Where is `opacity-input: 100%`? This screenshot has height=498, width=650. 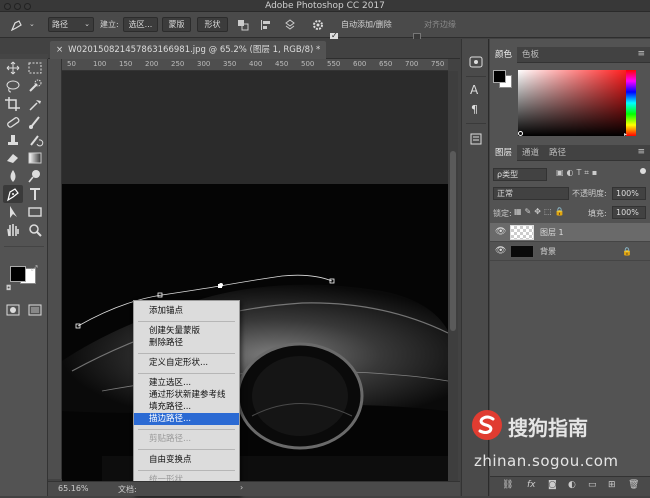
opacity-input: 100% is located at coordinates (629, 193).